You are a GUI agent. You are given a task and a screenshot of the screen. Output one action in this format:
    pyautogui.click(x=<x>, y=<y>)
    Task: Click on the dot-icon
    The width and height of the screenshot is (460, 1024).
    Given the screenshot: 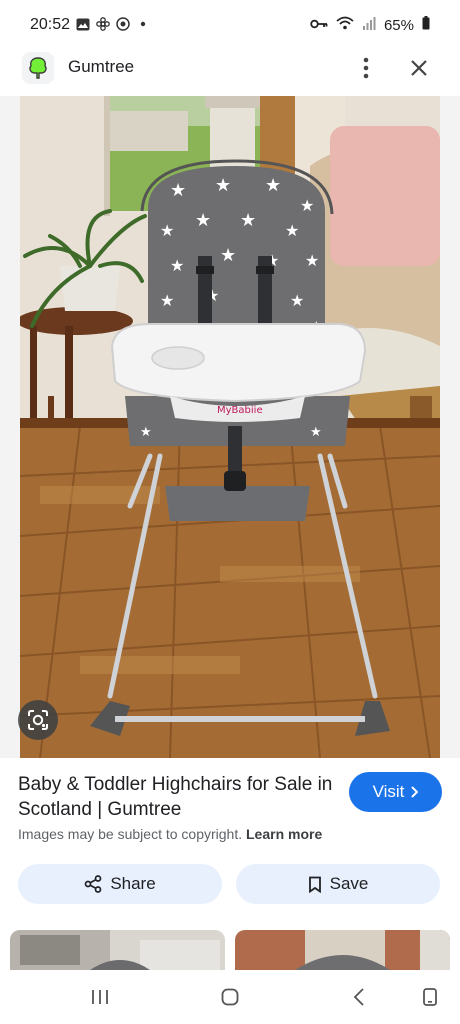 What is the action you would take?
    pyautogui.click(x=143, y=24)
    